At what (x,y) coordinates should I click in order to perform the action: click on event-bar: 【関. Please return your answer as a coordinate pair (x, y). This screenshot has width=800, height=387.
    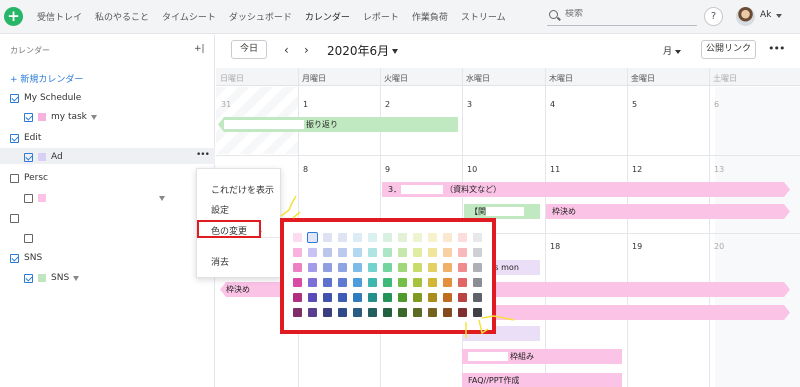
    Looking at the image, I should click on (502, 211).